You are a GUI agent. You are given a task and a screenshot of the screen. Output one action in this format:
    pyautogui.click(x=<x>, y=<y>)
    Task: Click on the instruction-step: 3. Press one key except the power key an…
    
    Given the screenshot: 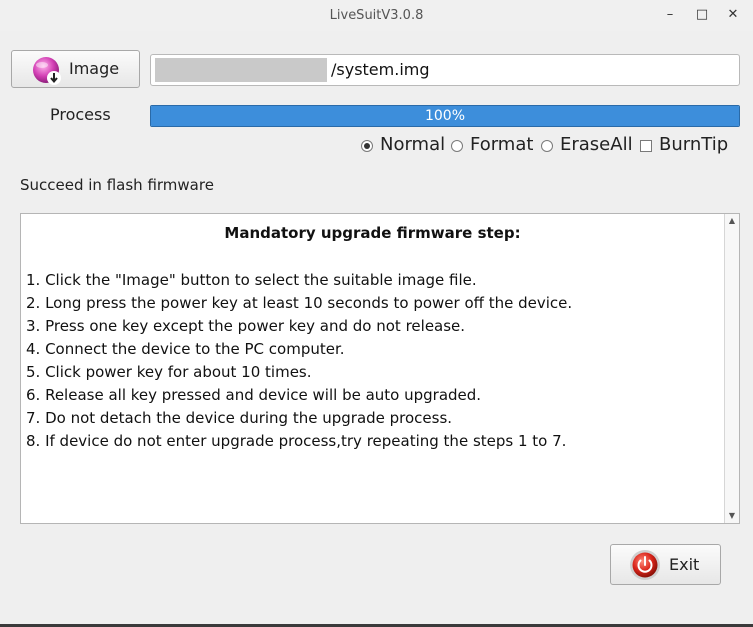 What is the action you would take?
    pyautogui.click(x=246, y=326)
    